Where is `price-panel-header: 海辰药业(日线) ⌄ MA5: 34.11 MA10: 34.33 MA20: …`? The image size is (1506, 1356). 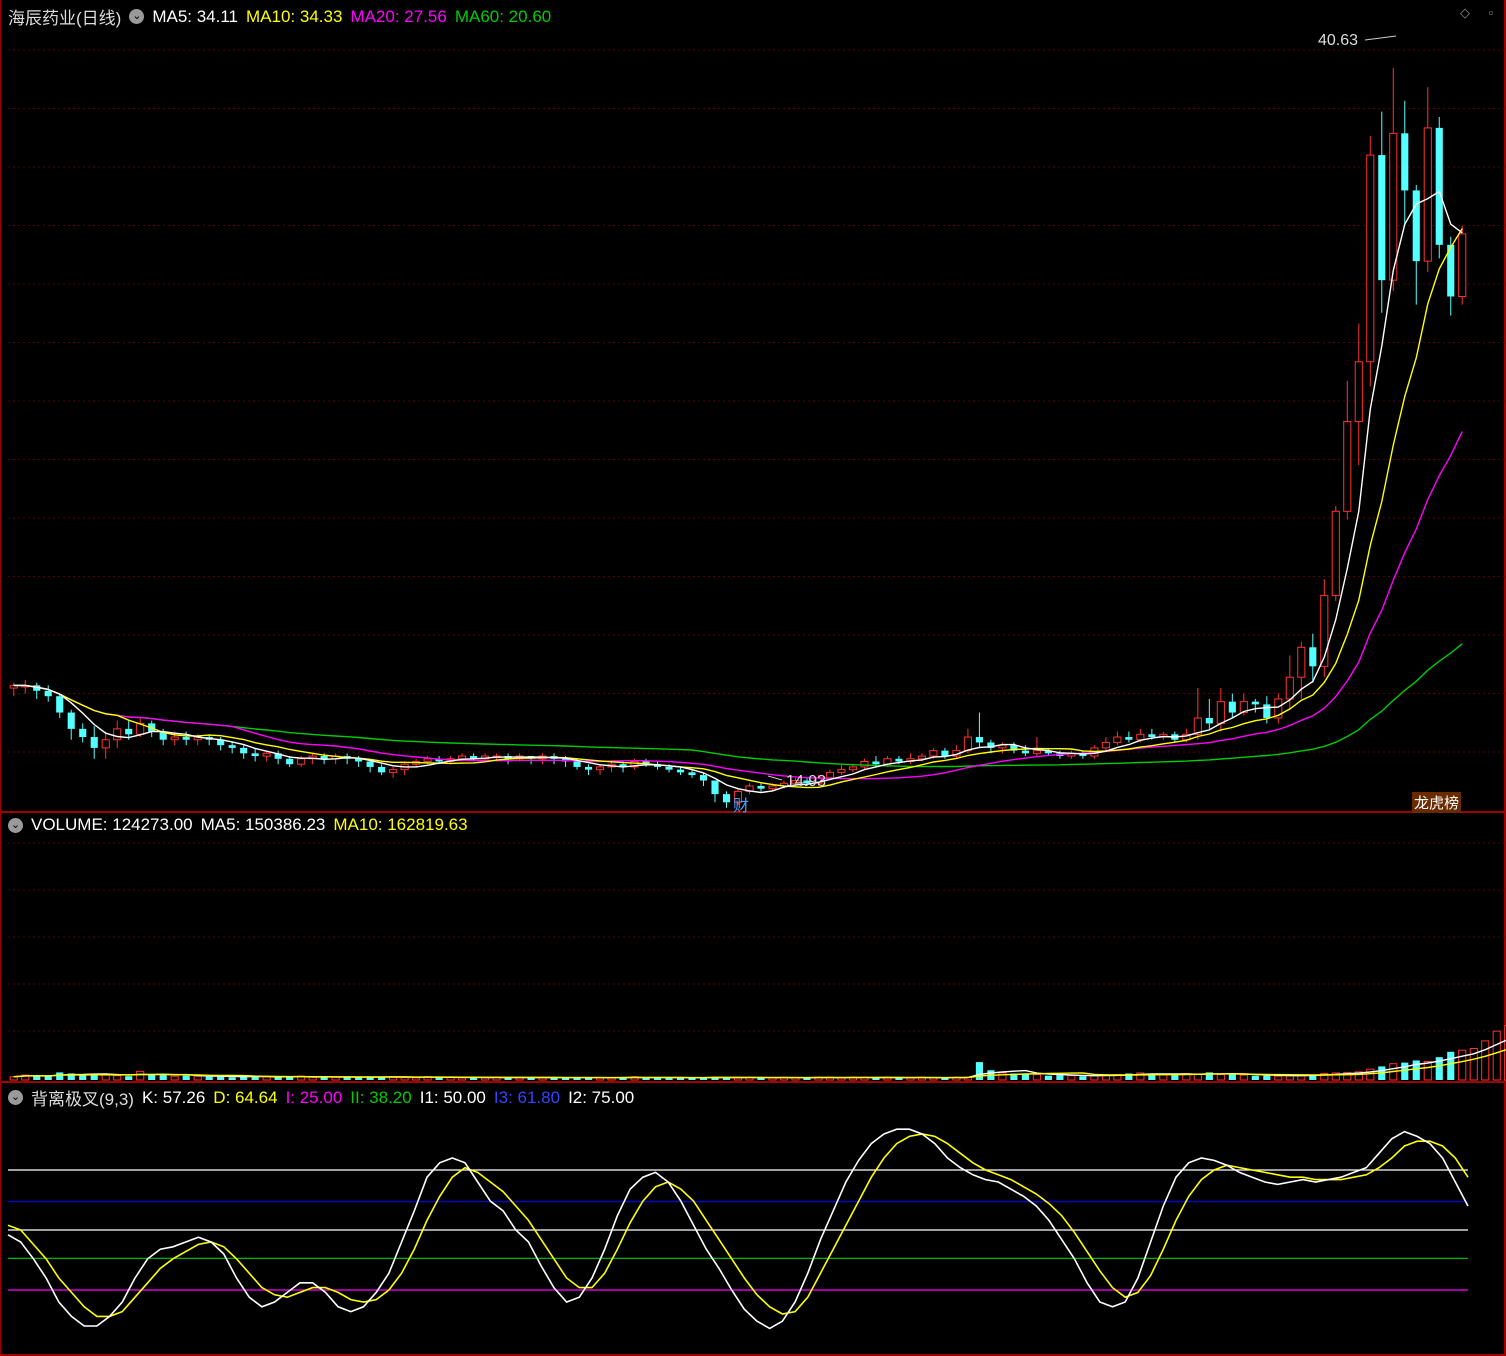
price-panel-header: 海辰药业(日线) ⌄ MA5: 34.11 MA10: 34.33 MA20: … is located at coordinates (283, 16).